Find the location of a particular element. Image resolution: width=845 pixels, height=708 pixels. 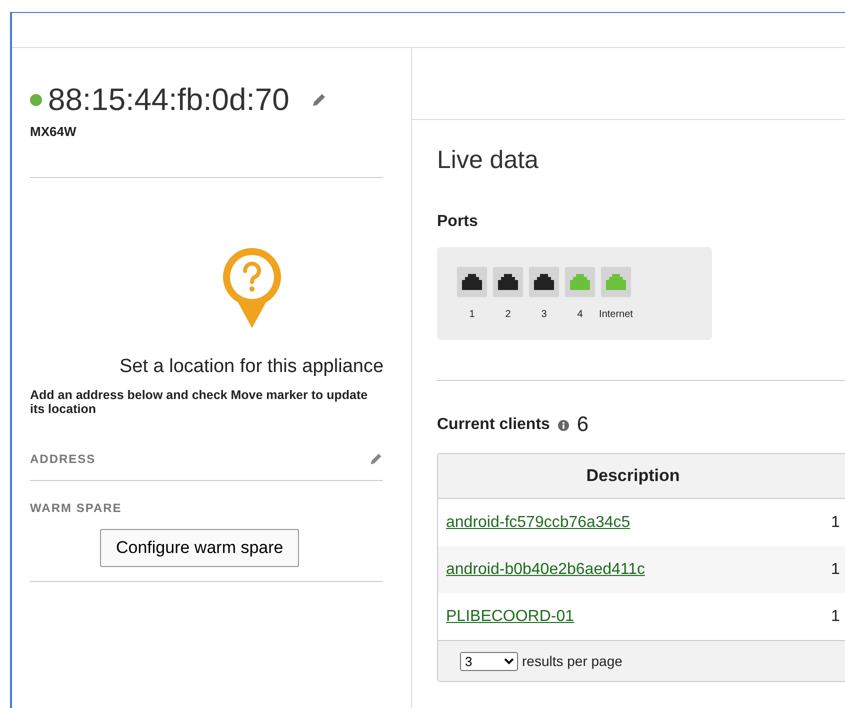

port-label: Internet is located at coordinates (616, 314).